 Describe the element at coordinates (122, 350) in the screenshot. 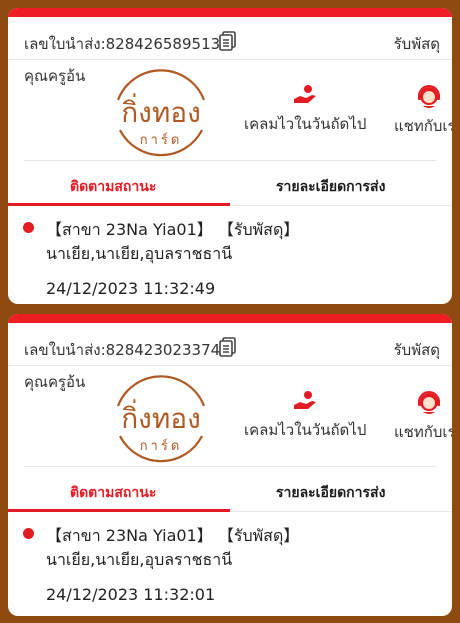

I see `tracking-number: เลขใบนำส่ง:828423023374` at that location.